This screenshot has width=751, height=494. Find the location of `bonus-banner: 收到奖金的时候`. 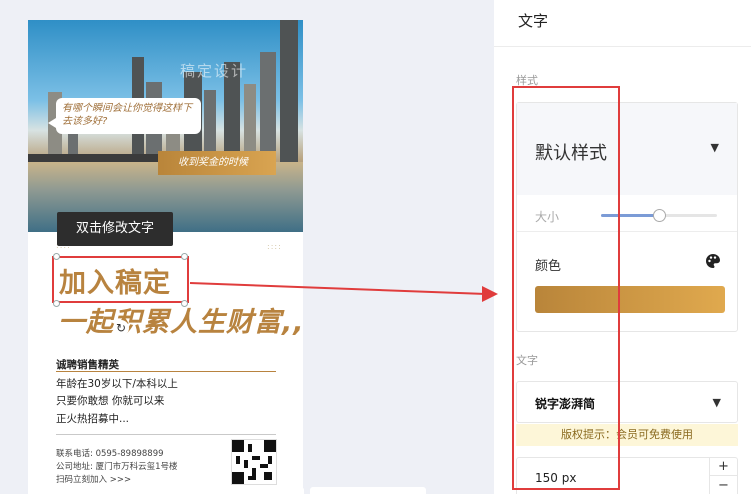

bonus-banner: 收到奖金的时候 is located at coordinates (217, 163).